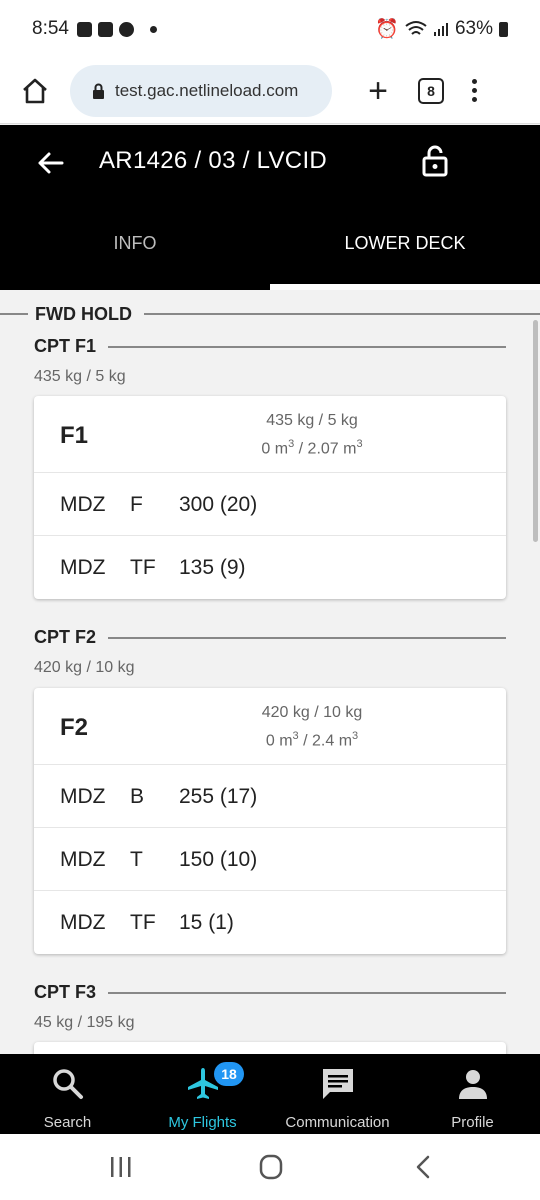  Describe the element at coordinates (50, 163) in the screenshot. I see `back-arrow-icon` at that location.